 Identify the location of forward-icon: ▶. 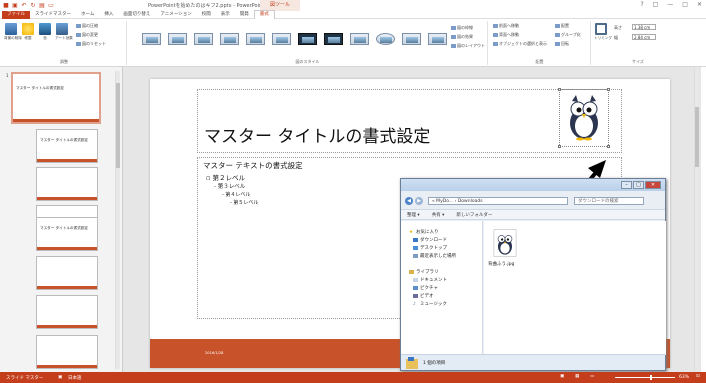
(419, 200).